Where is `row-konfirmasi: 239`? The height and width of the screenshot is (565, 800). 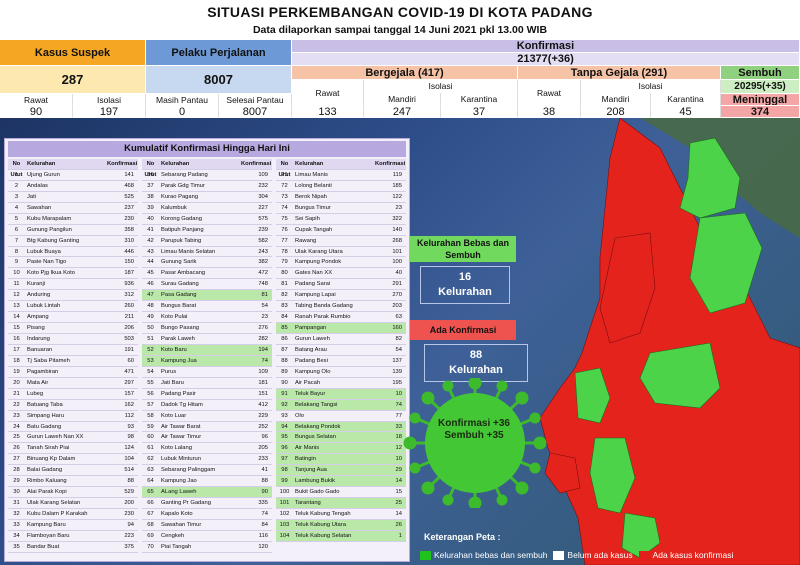 row-konfirmasi: 239 is located at coordinates (263, 229).